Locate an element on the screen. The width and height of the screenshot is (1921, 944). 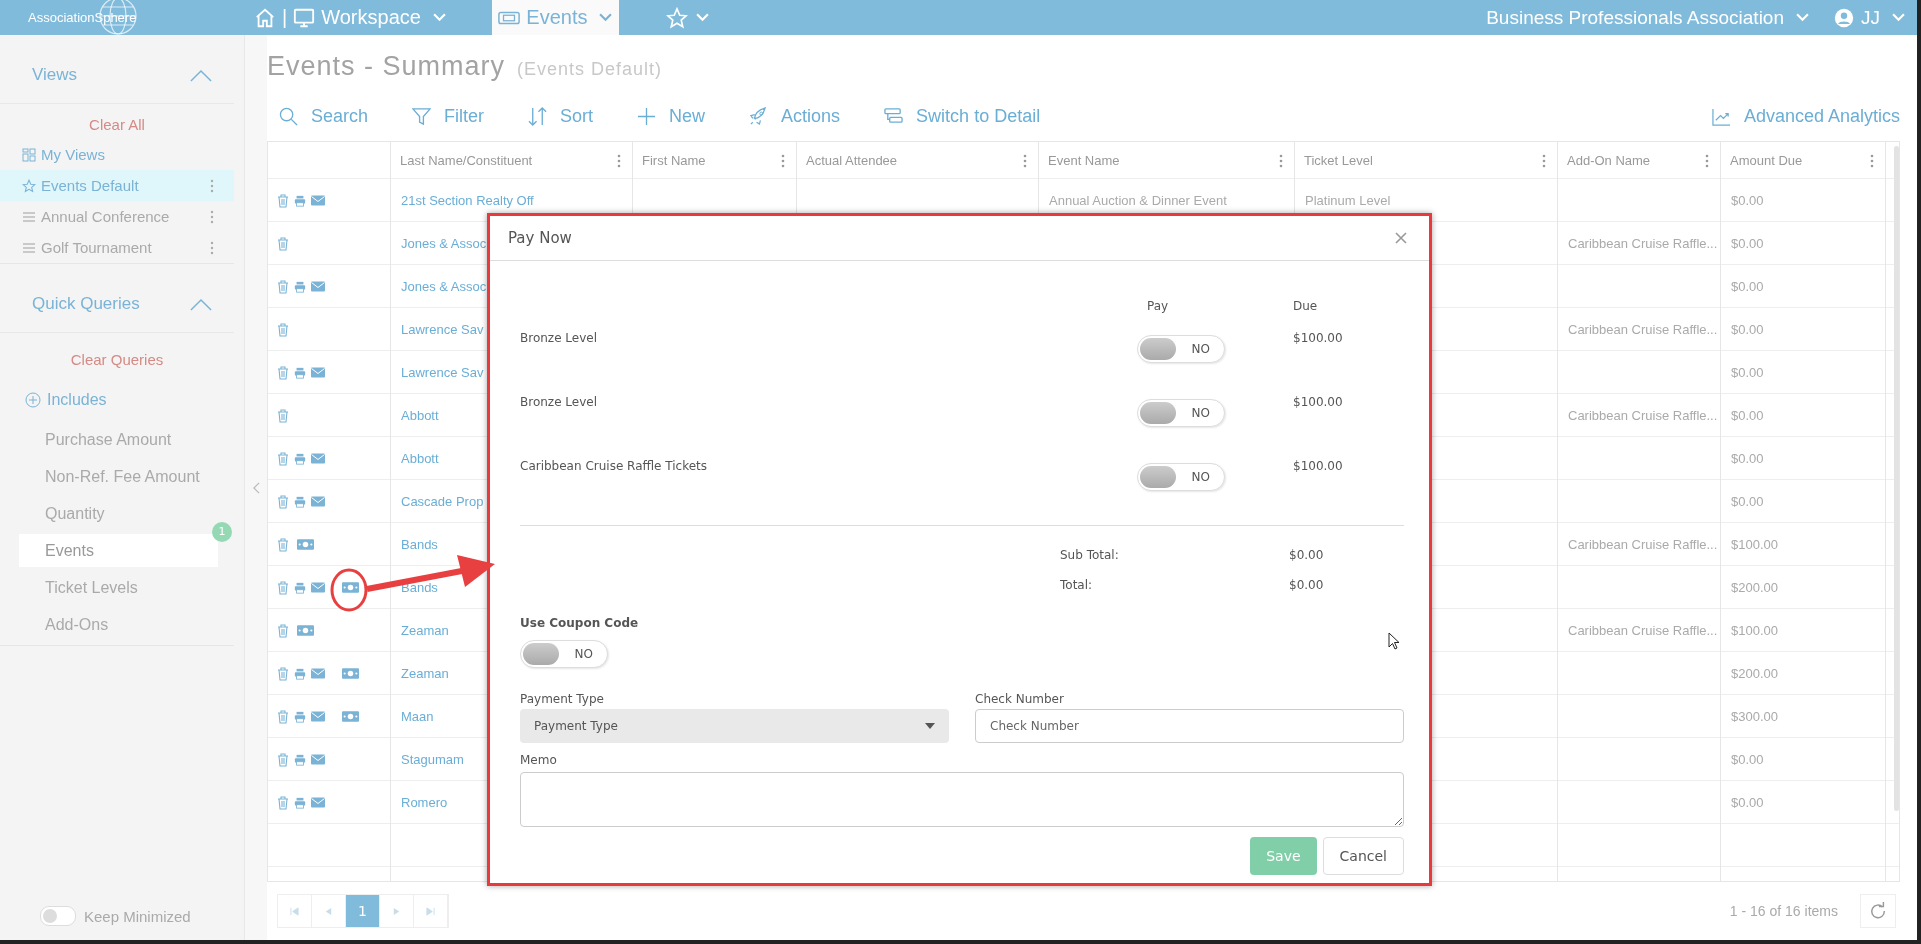
page-button: 1 is located at coordinates (363, 911).